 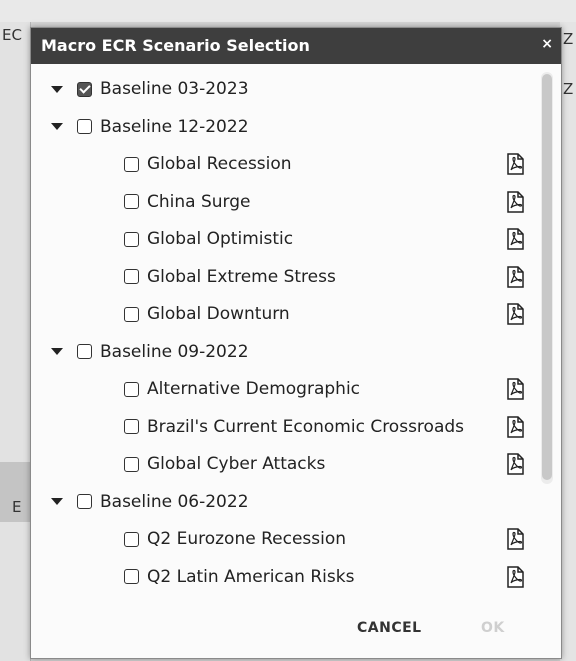 I want to click on close-icon: ×, so click(x=547, y=44).